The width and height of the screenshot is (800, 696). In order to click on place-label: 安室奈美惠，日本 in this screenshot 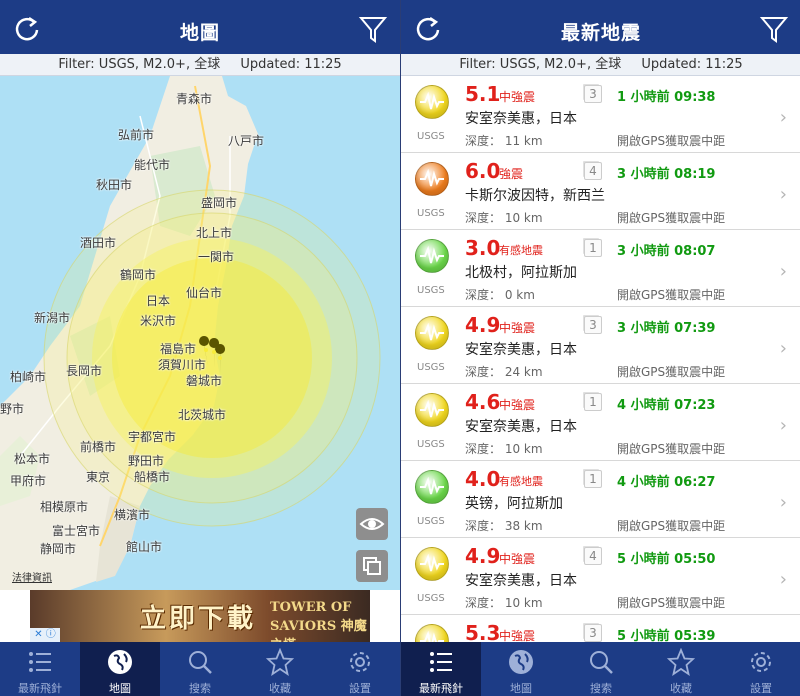, I will do `click(521, 581)`.